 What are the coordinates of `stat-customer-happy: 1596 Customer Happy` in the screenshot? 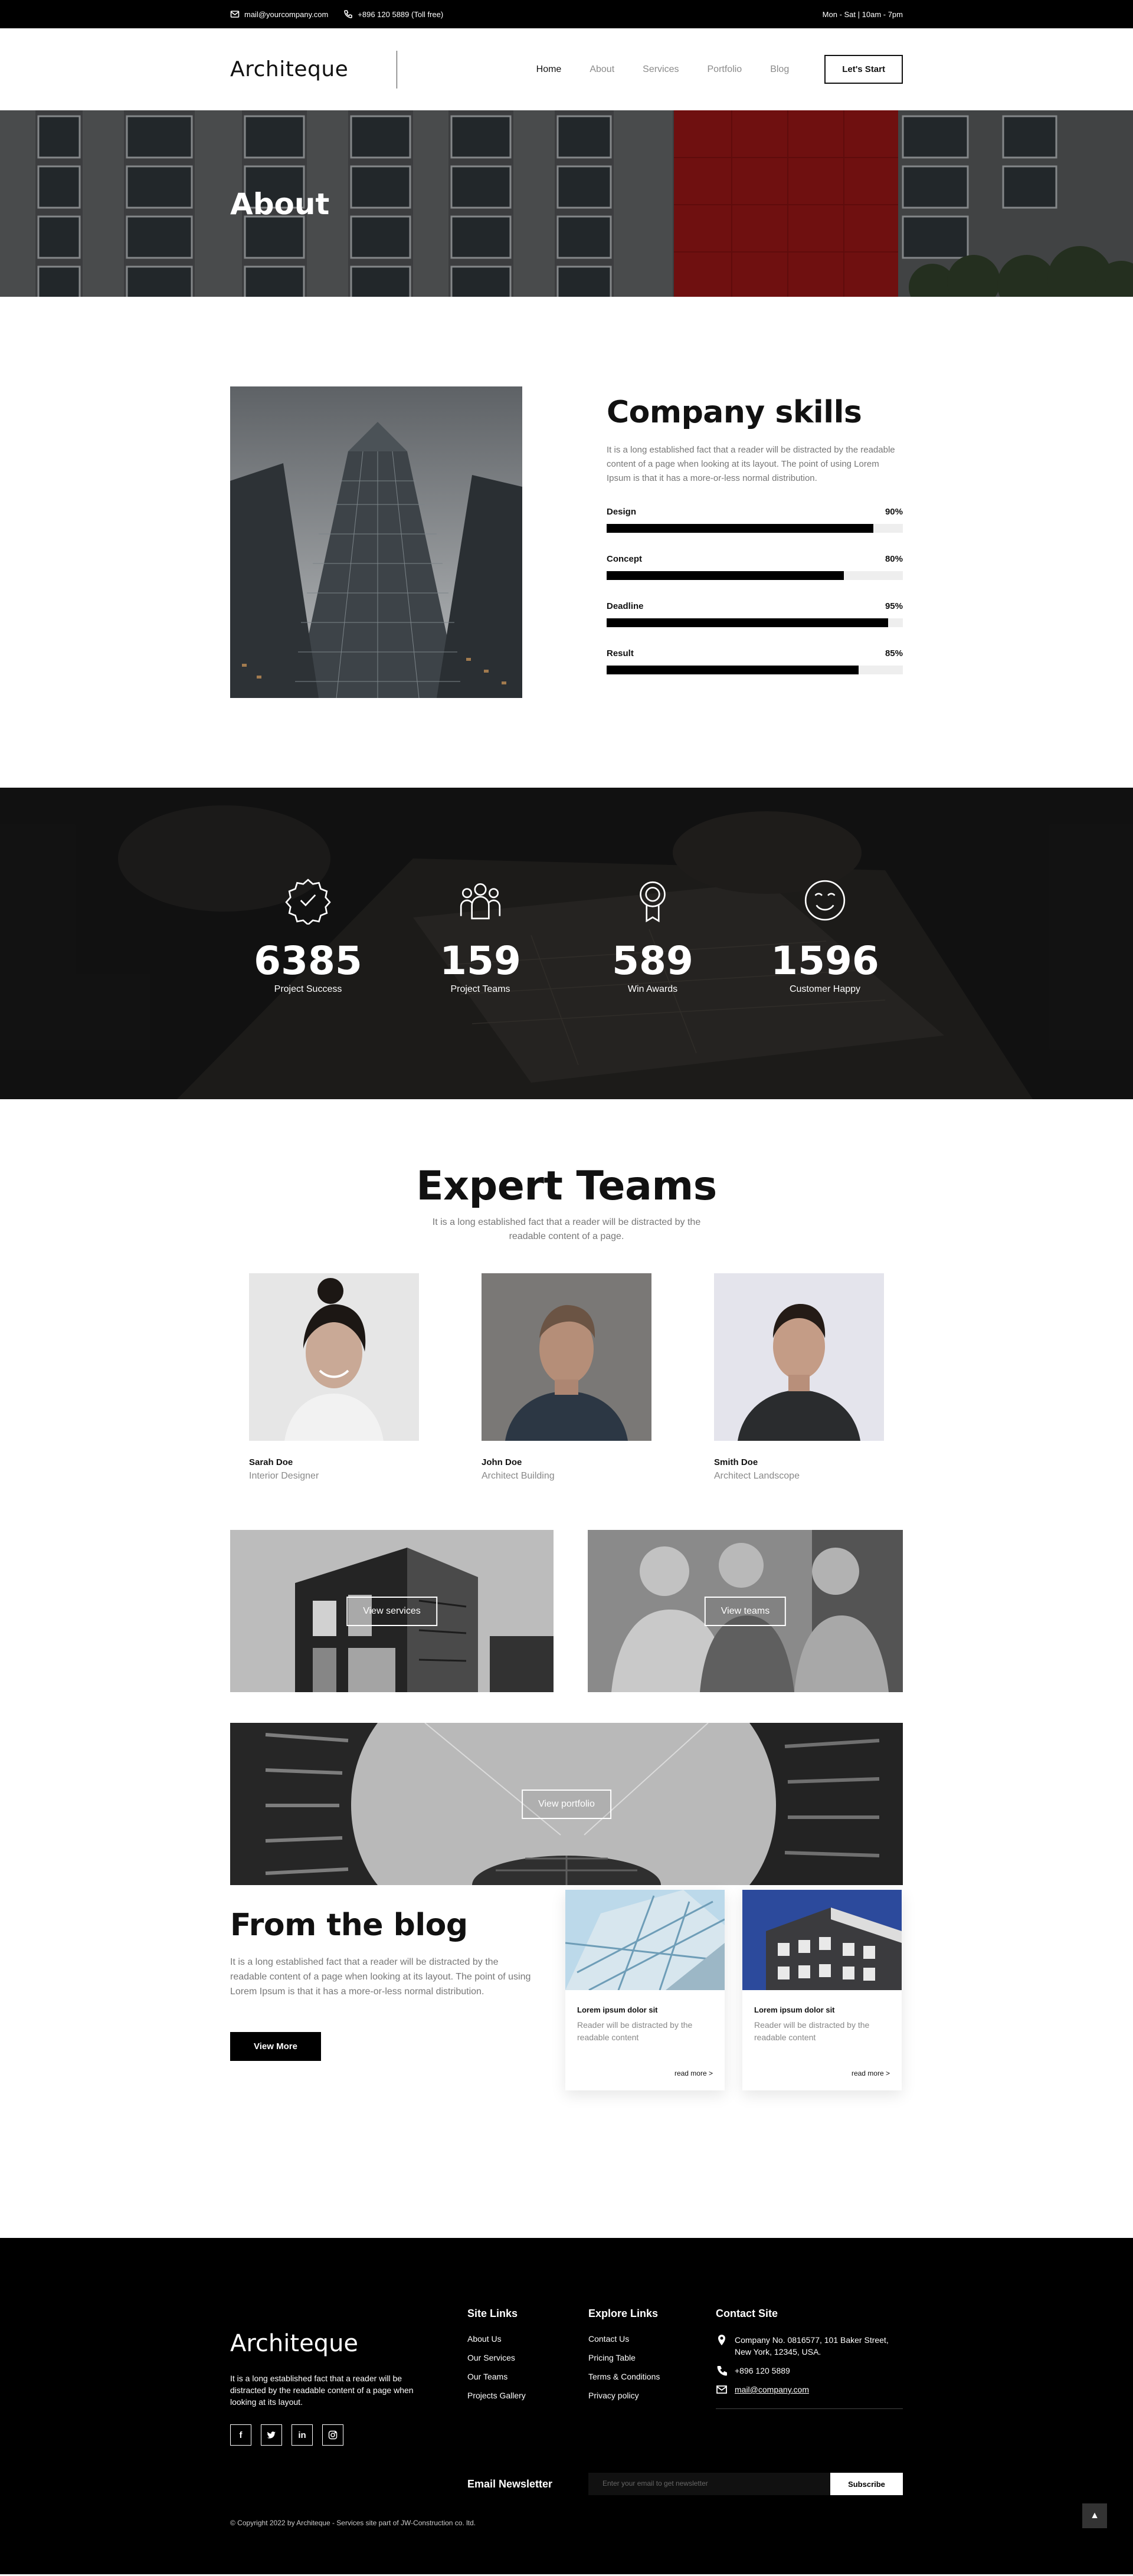 It's located at (825, 935).